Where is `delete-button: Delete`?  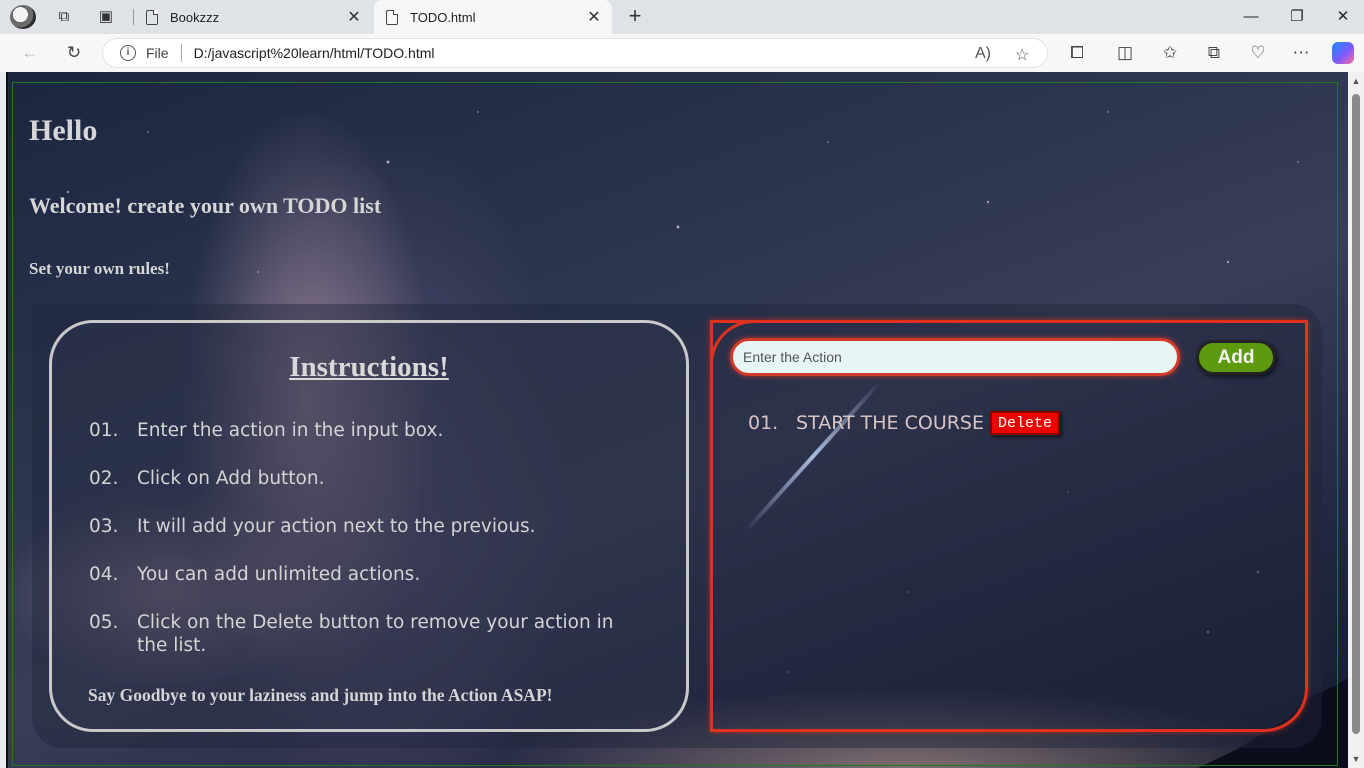
delete-button: Delete is located at coordinates (1025, 423).